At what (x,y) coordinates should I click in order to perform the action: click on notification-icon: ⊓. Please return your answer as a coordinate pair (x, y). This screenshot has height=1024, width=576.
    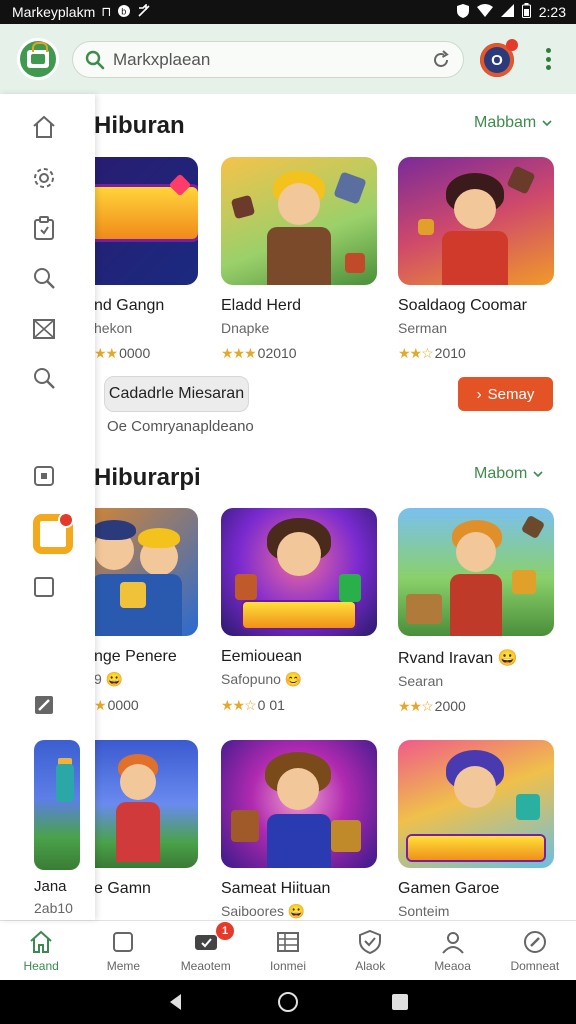
    Looking at the image, I should click on (106, 11).